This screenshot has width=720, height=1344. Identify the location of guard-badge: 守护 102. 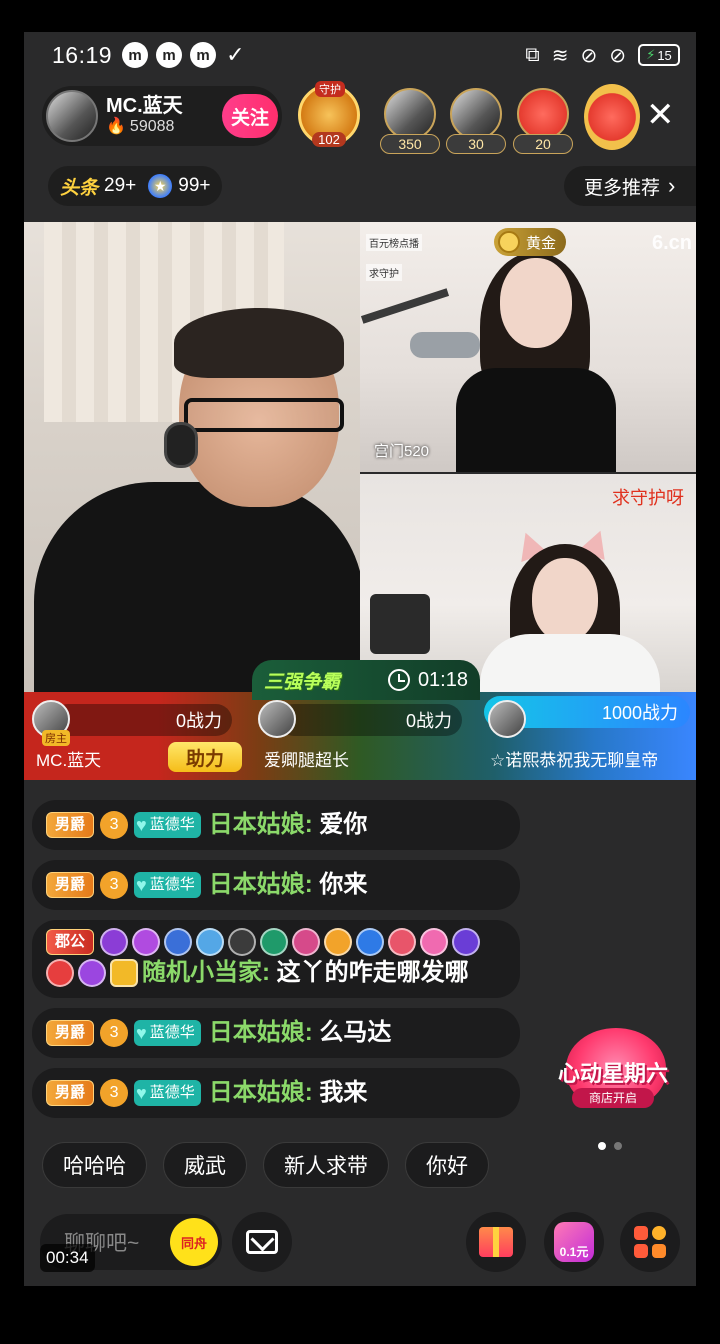
(329, 114).